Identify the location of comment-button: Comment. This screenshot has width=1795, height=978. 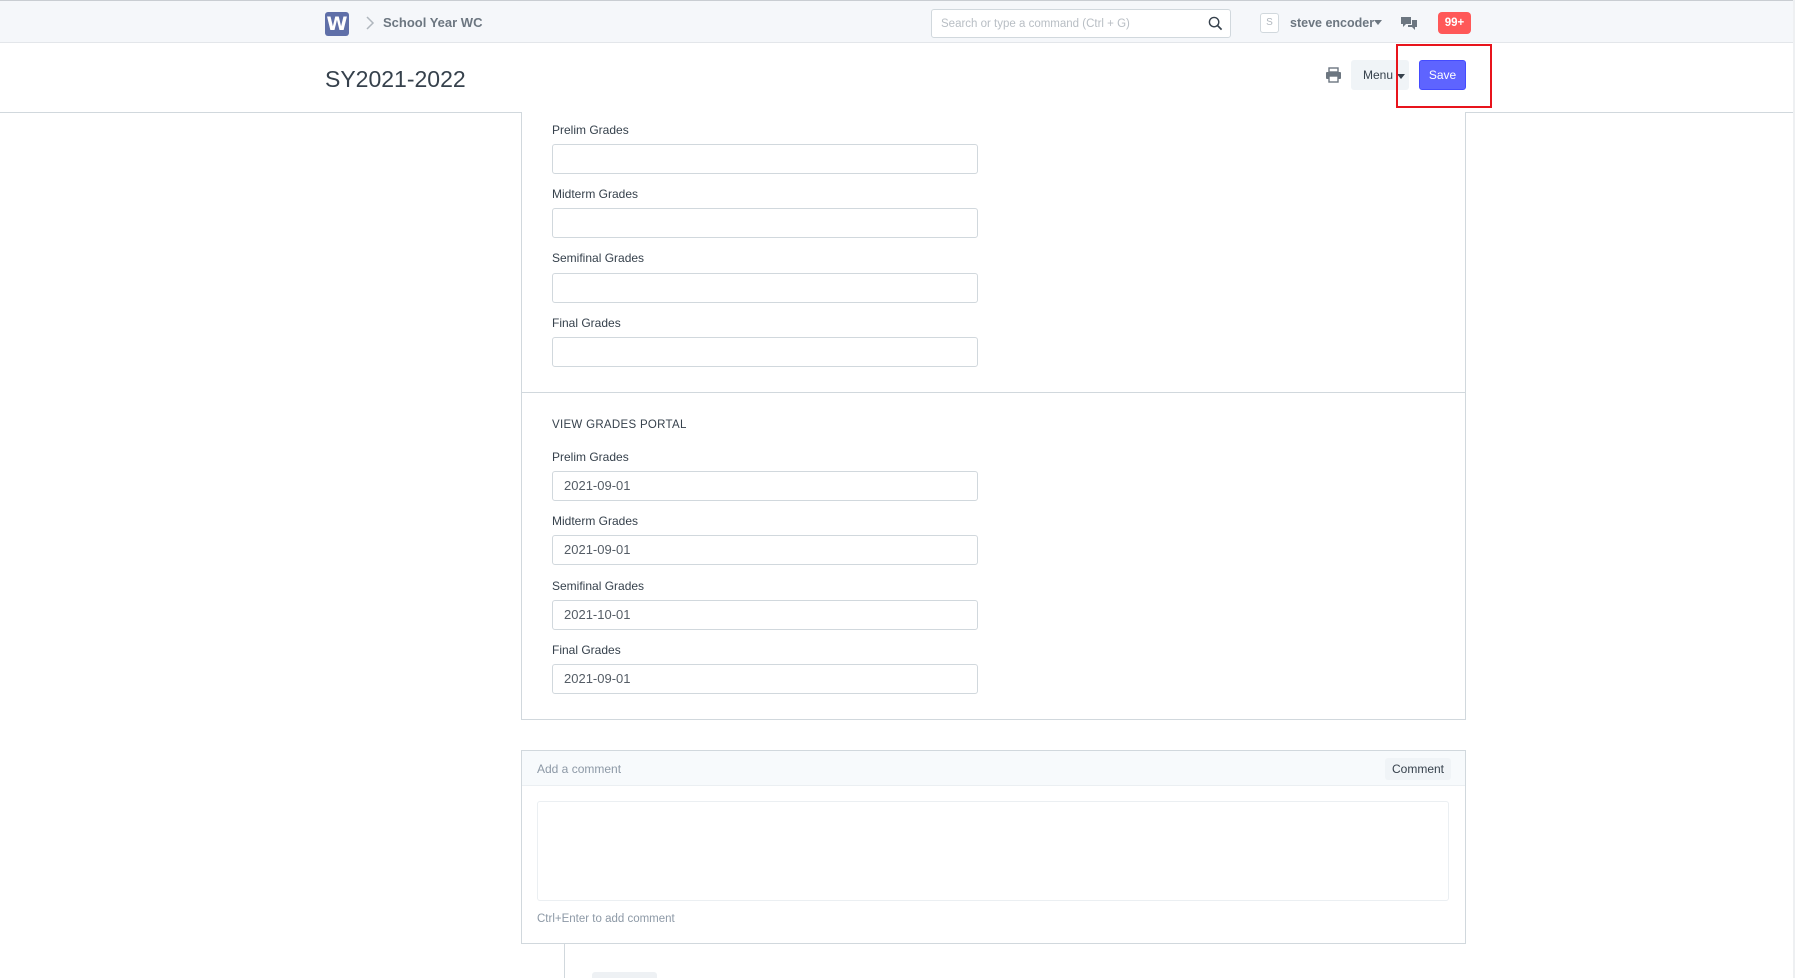
(1417, 769).